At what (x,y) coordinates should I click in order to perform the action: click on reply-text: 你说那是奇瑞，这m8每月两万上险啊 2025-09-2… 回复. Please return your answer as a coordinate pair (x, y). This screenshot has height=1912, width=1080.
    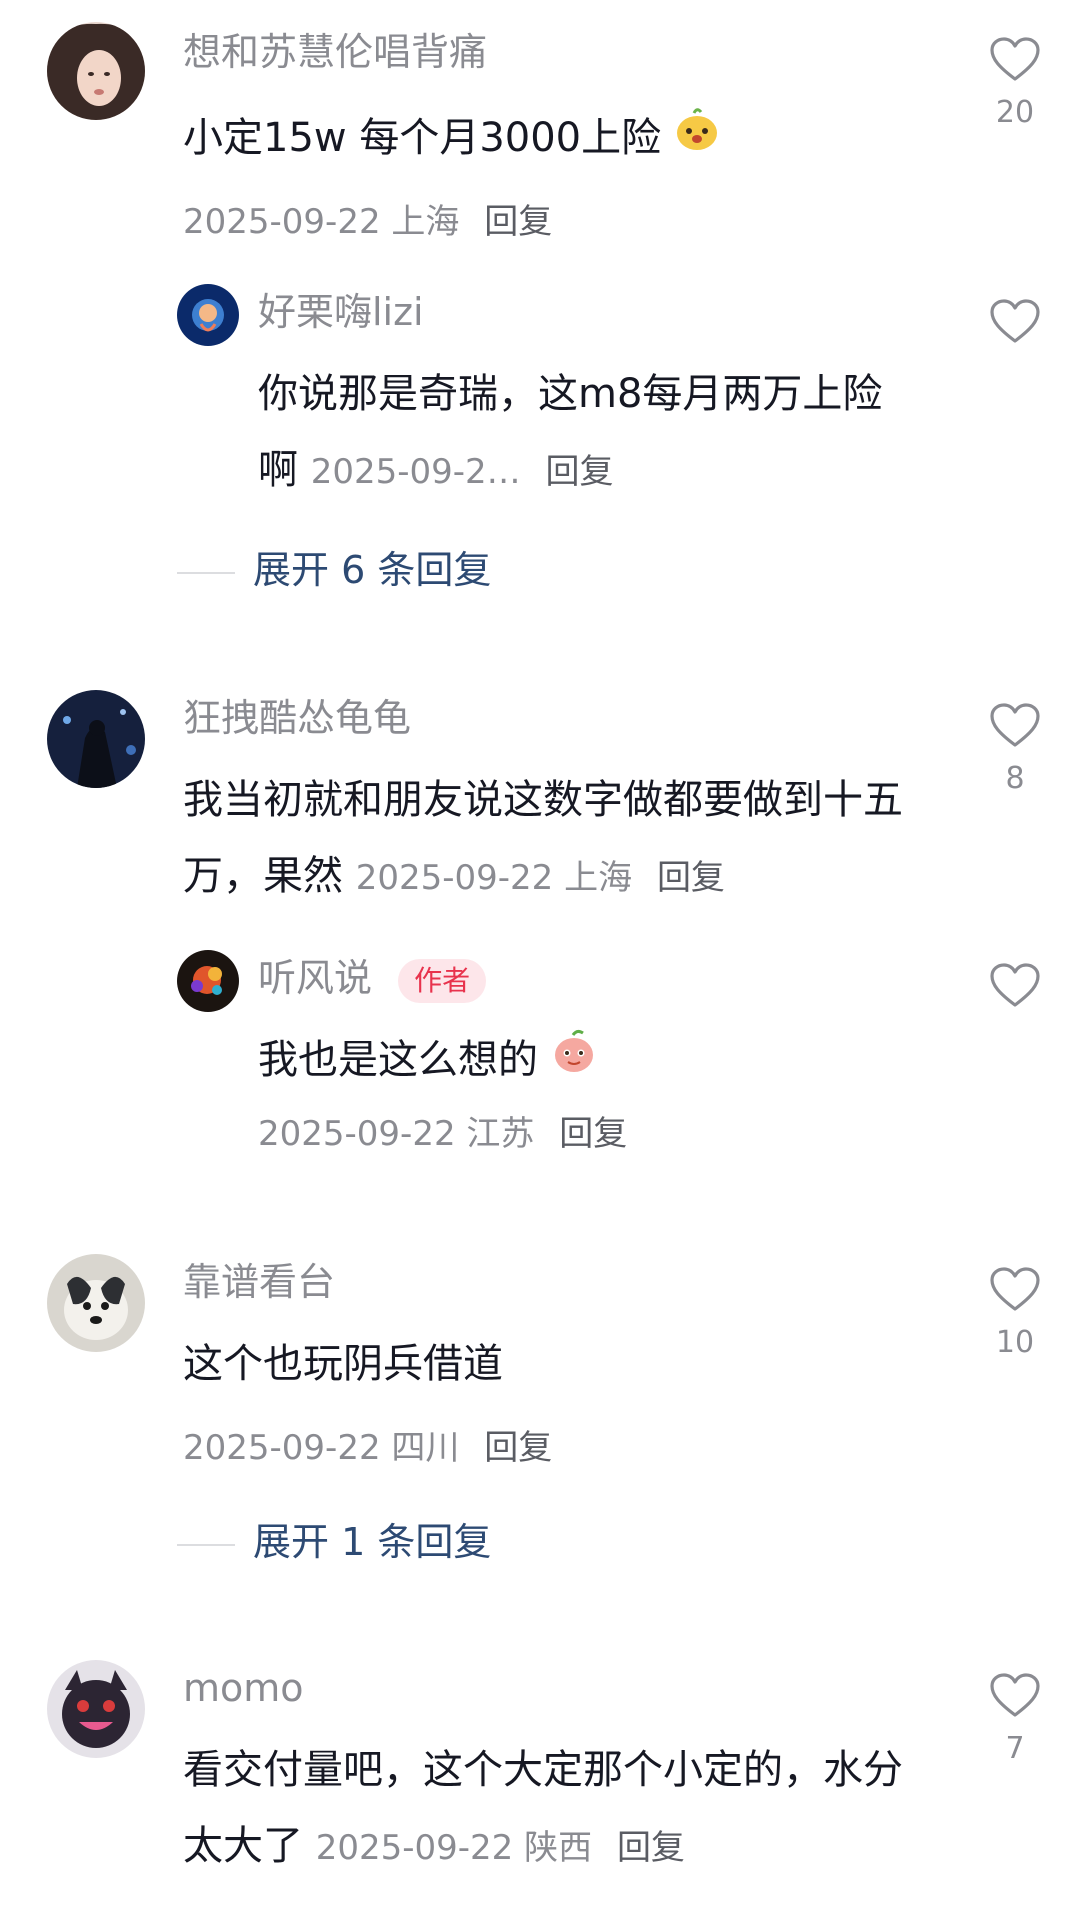
    Looking at the image, I should click on (588, 433).